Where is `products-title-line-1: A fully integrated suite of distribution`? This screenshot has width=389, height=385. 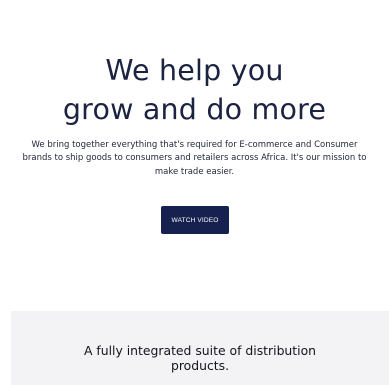
products-title-line-1: A fully integrated suite of distribution is located at coordinates (200, 350).